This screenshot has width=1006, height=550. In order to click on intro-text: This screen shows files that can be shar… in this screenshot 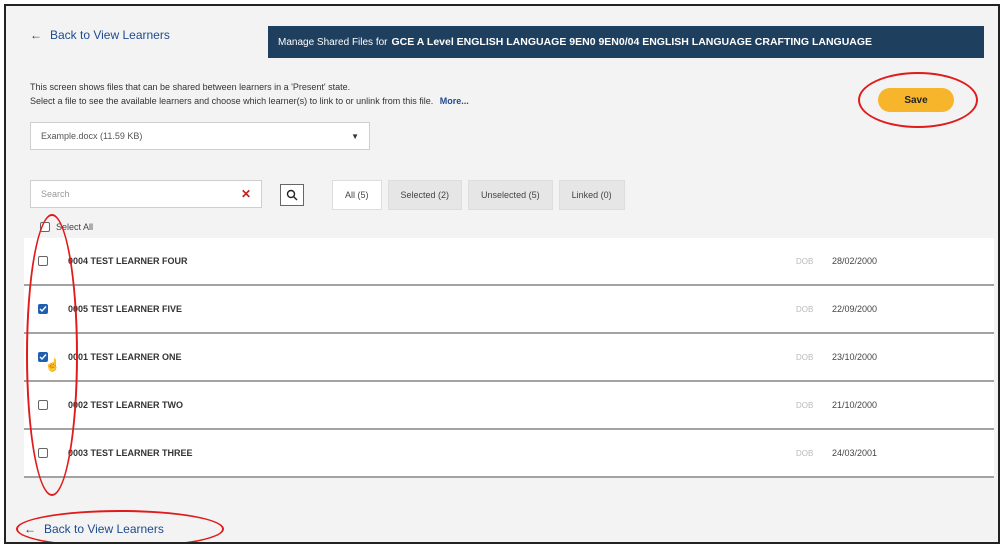, I will do `click(249, 94)`.